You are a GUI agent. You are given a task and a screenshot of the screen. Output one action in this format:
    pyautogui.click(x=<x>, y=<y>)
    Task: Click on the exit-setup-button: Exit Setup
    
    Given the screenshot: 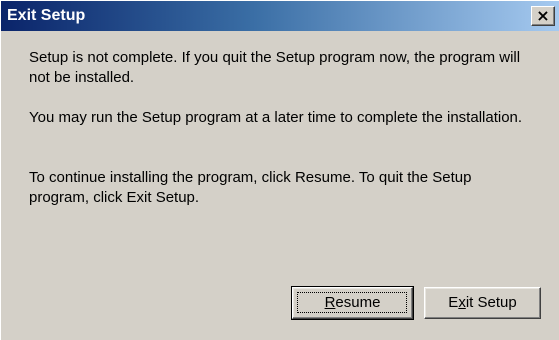 What is the action you would take?
    pyautogui.click(x=482, y=303)
    